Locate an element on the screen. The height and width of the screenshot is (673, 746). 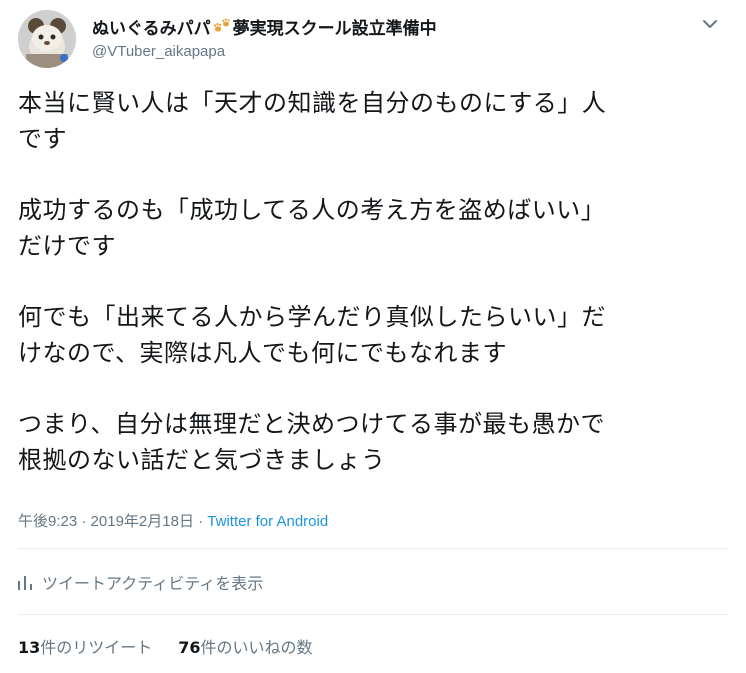
chevron-down-icon is located at coordinates (710, 24).